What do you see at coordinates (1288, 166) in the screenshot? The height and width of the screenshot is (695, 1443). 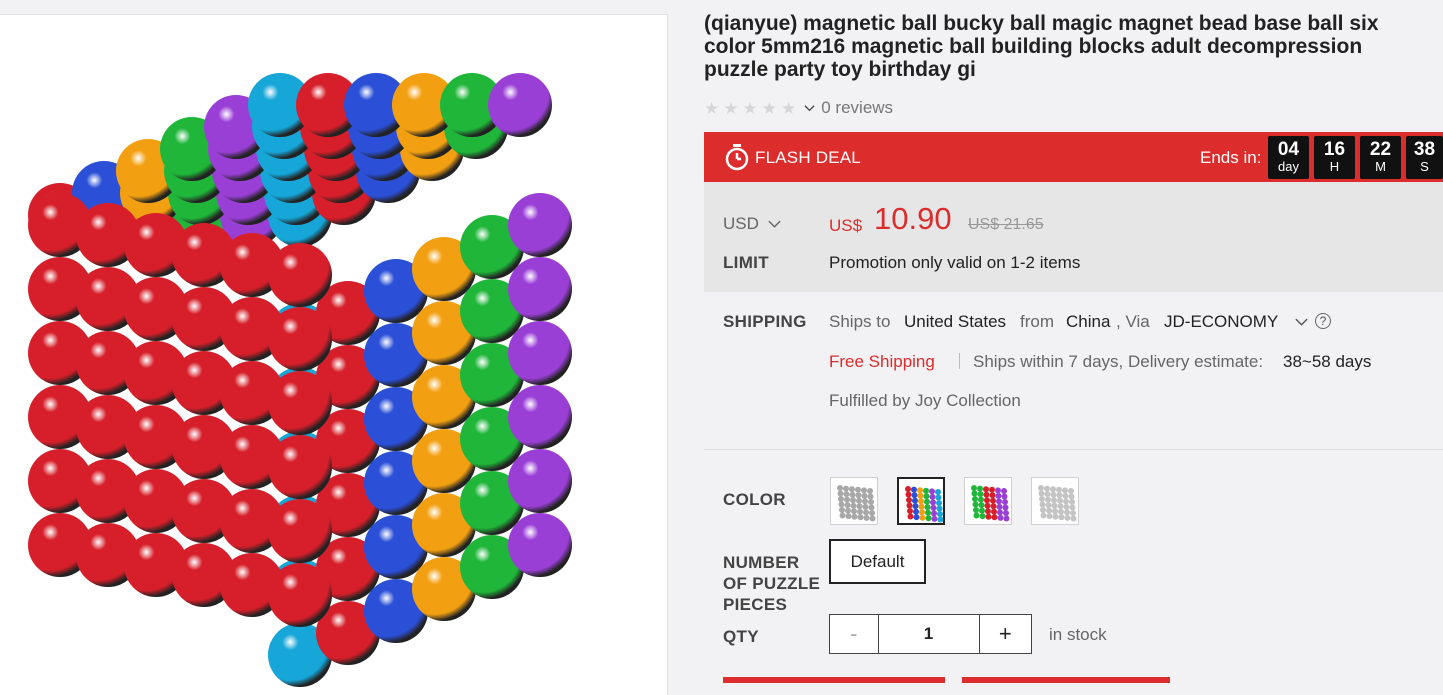 I see `countdown-unit: day` at bounding box center [1288, 166].